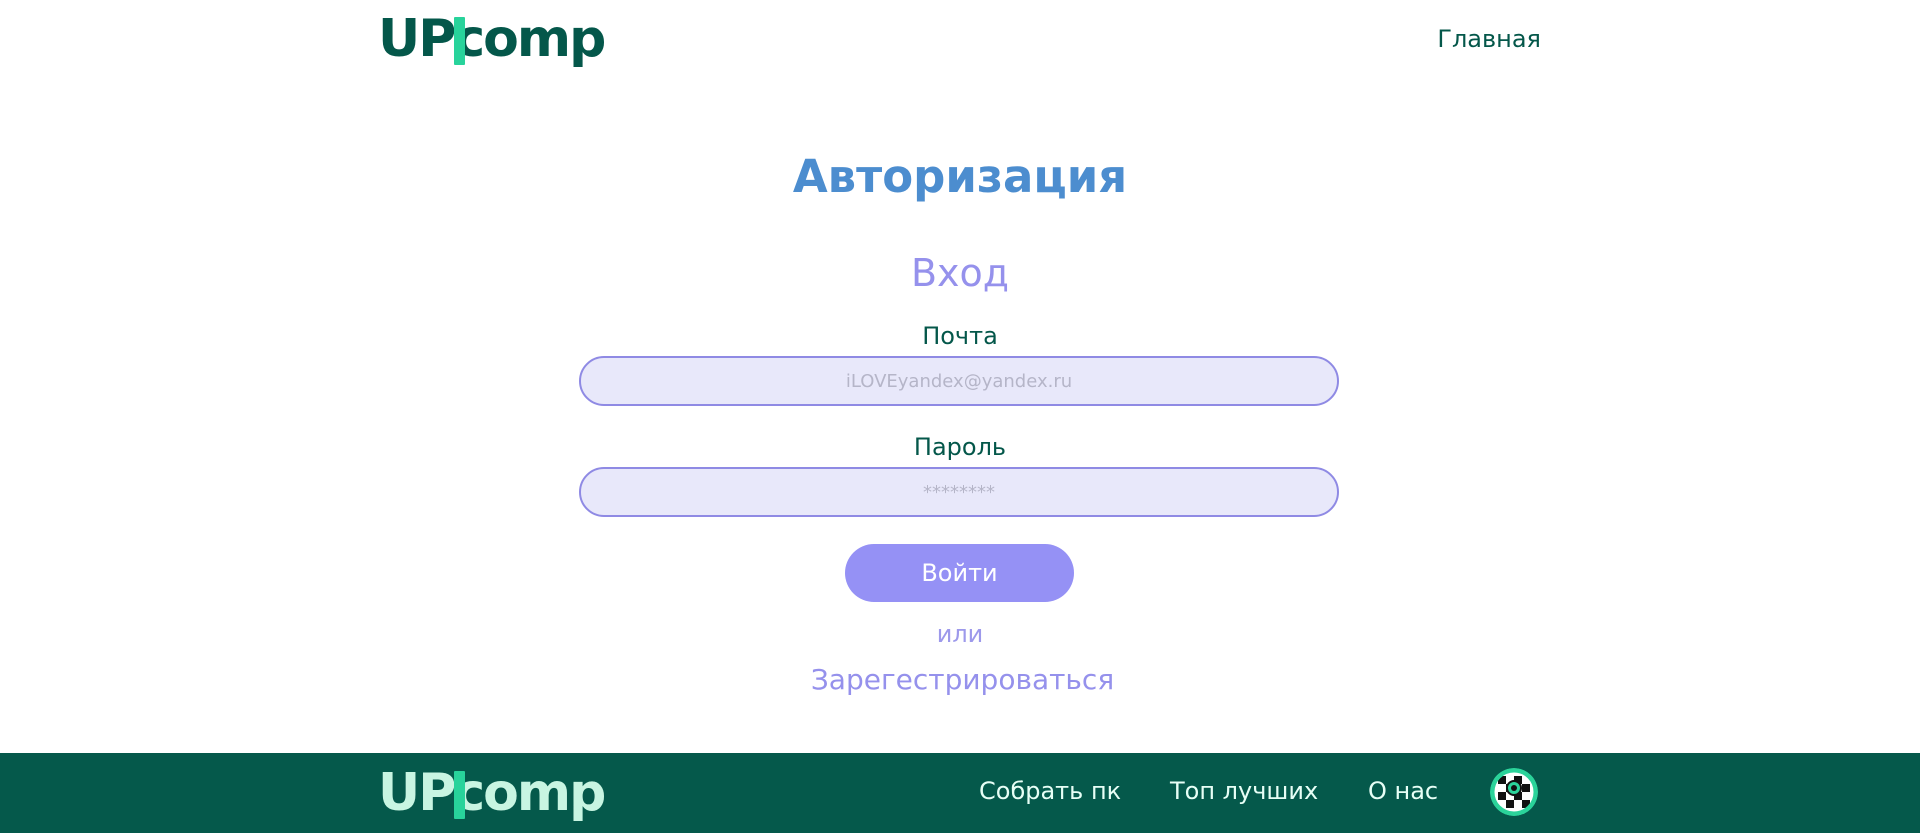 This screenshot has width=1920, height=833. Describe the element at coordinates (960, 793) in the screenshot. I see `footer: U P comp Собрать пк Топ лучших О нас` at that location.